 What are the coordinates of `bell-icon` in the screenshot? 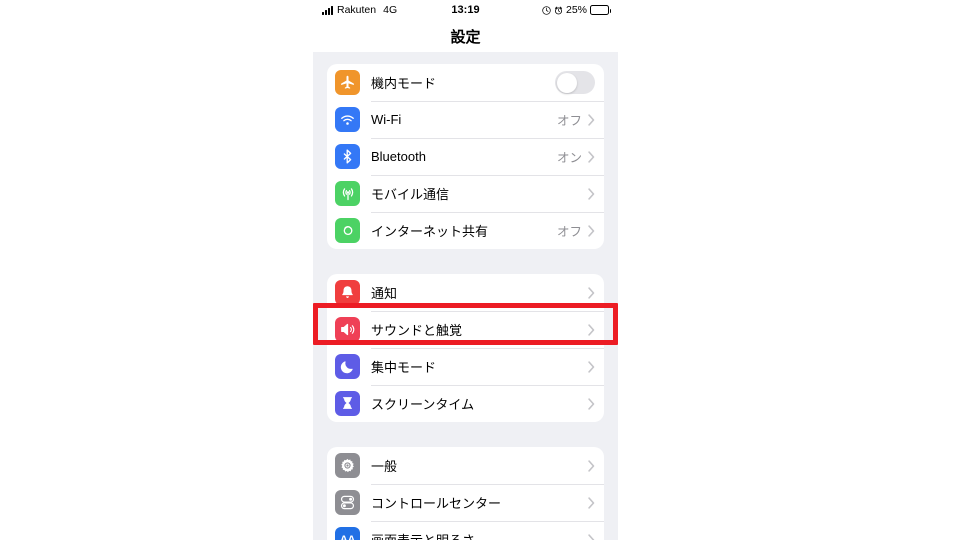 It's located at (347, 292).